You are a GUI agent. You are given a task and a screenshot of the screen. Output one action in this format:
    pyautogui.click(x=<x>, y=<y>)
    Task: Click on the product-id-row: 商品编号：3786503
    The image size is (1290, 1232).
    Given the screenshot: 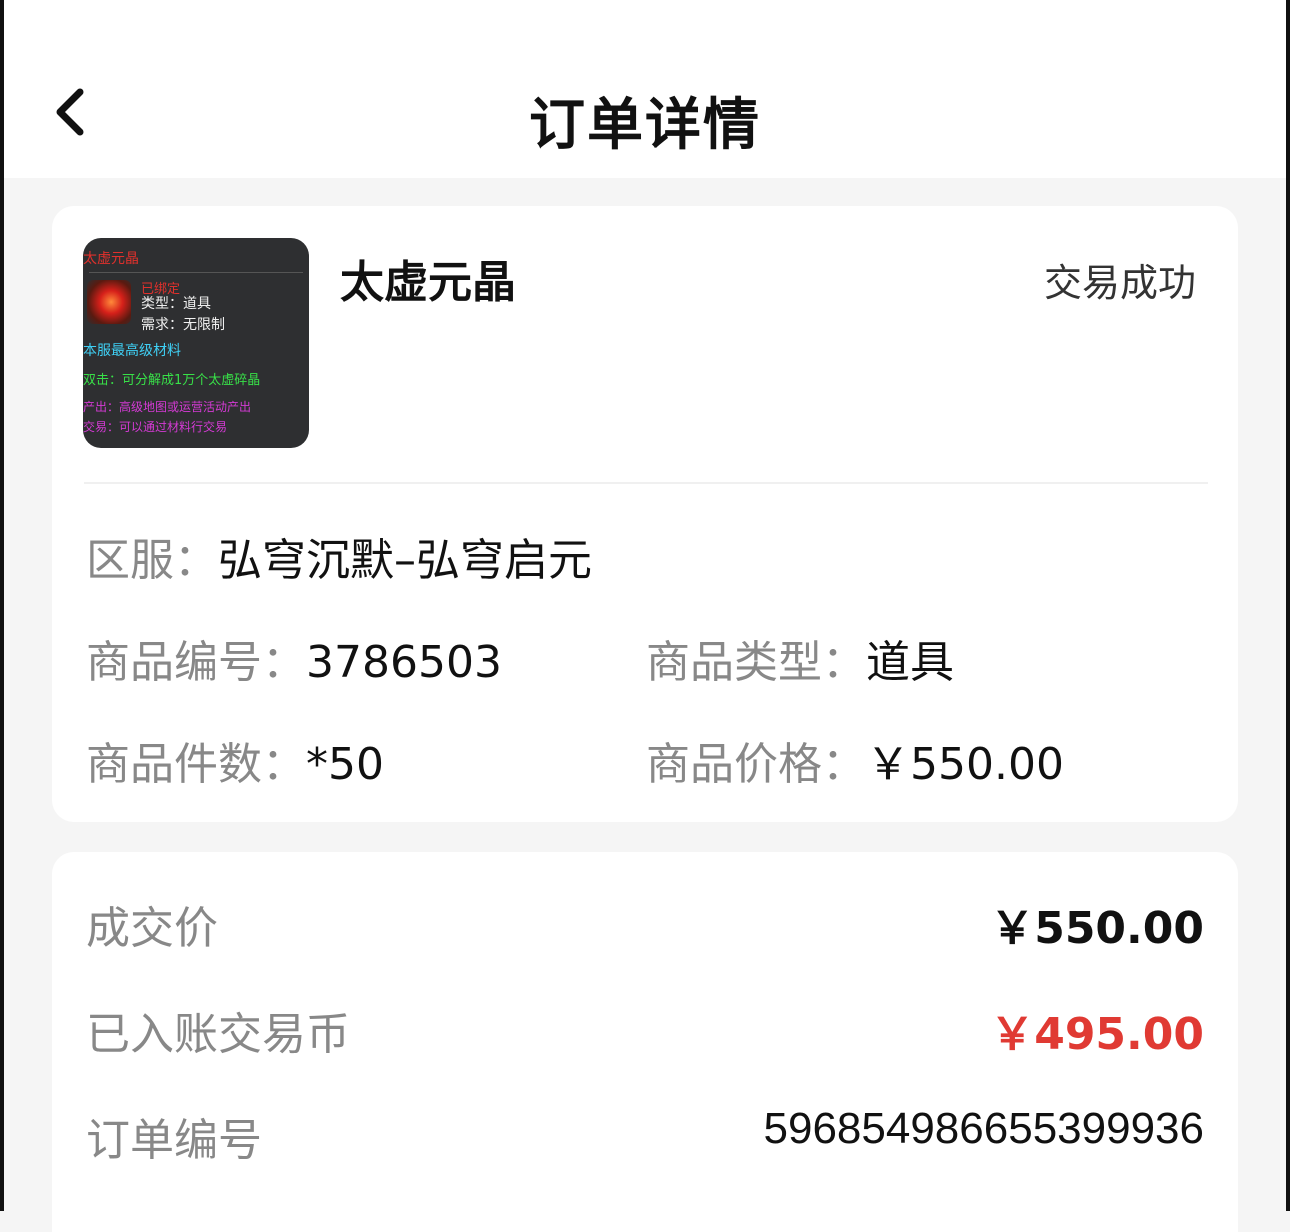 What is the action you would take?
    pyautogui.click(x=294, y=658)
    